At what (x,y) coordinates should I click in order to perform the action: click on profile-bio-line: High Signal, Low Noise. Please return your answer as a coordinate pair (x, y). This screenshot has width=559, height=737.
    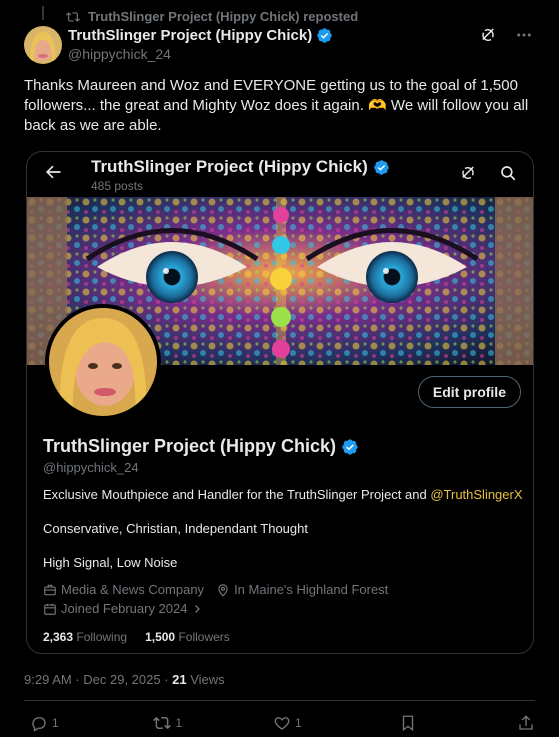
    Looking at the image, I should click on (110, 562).